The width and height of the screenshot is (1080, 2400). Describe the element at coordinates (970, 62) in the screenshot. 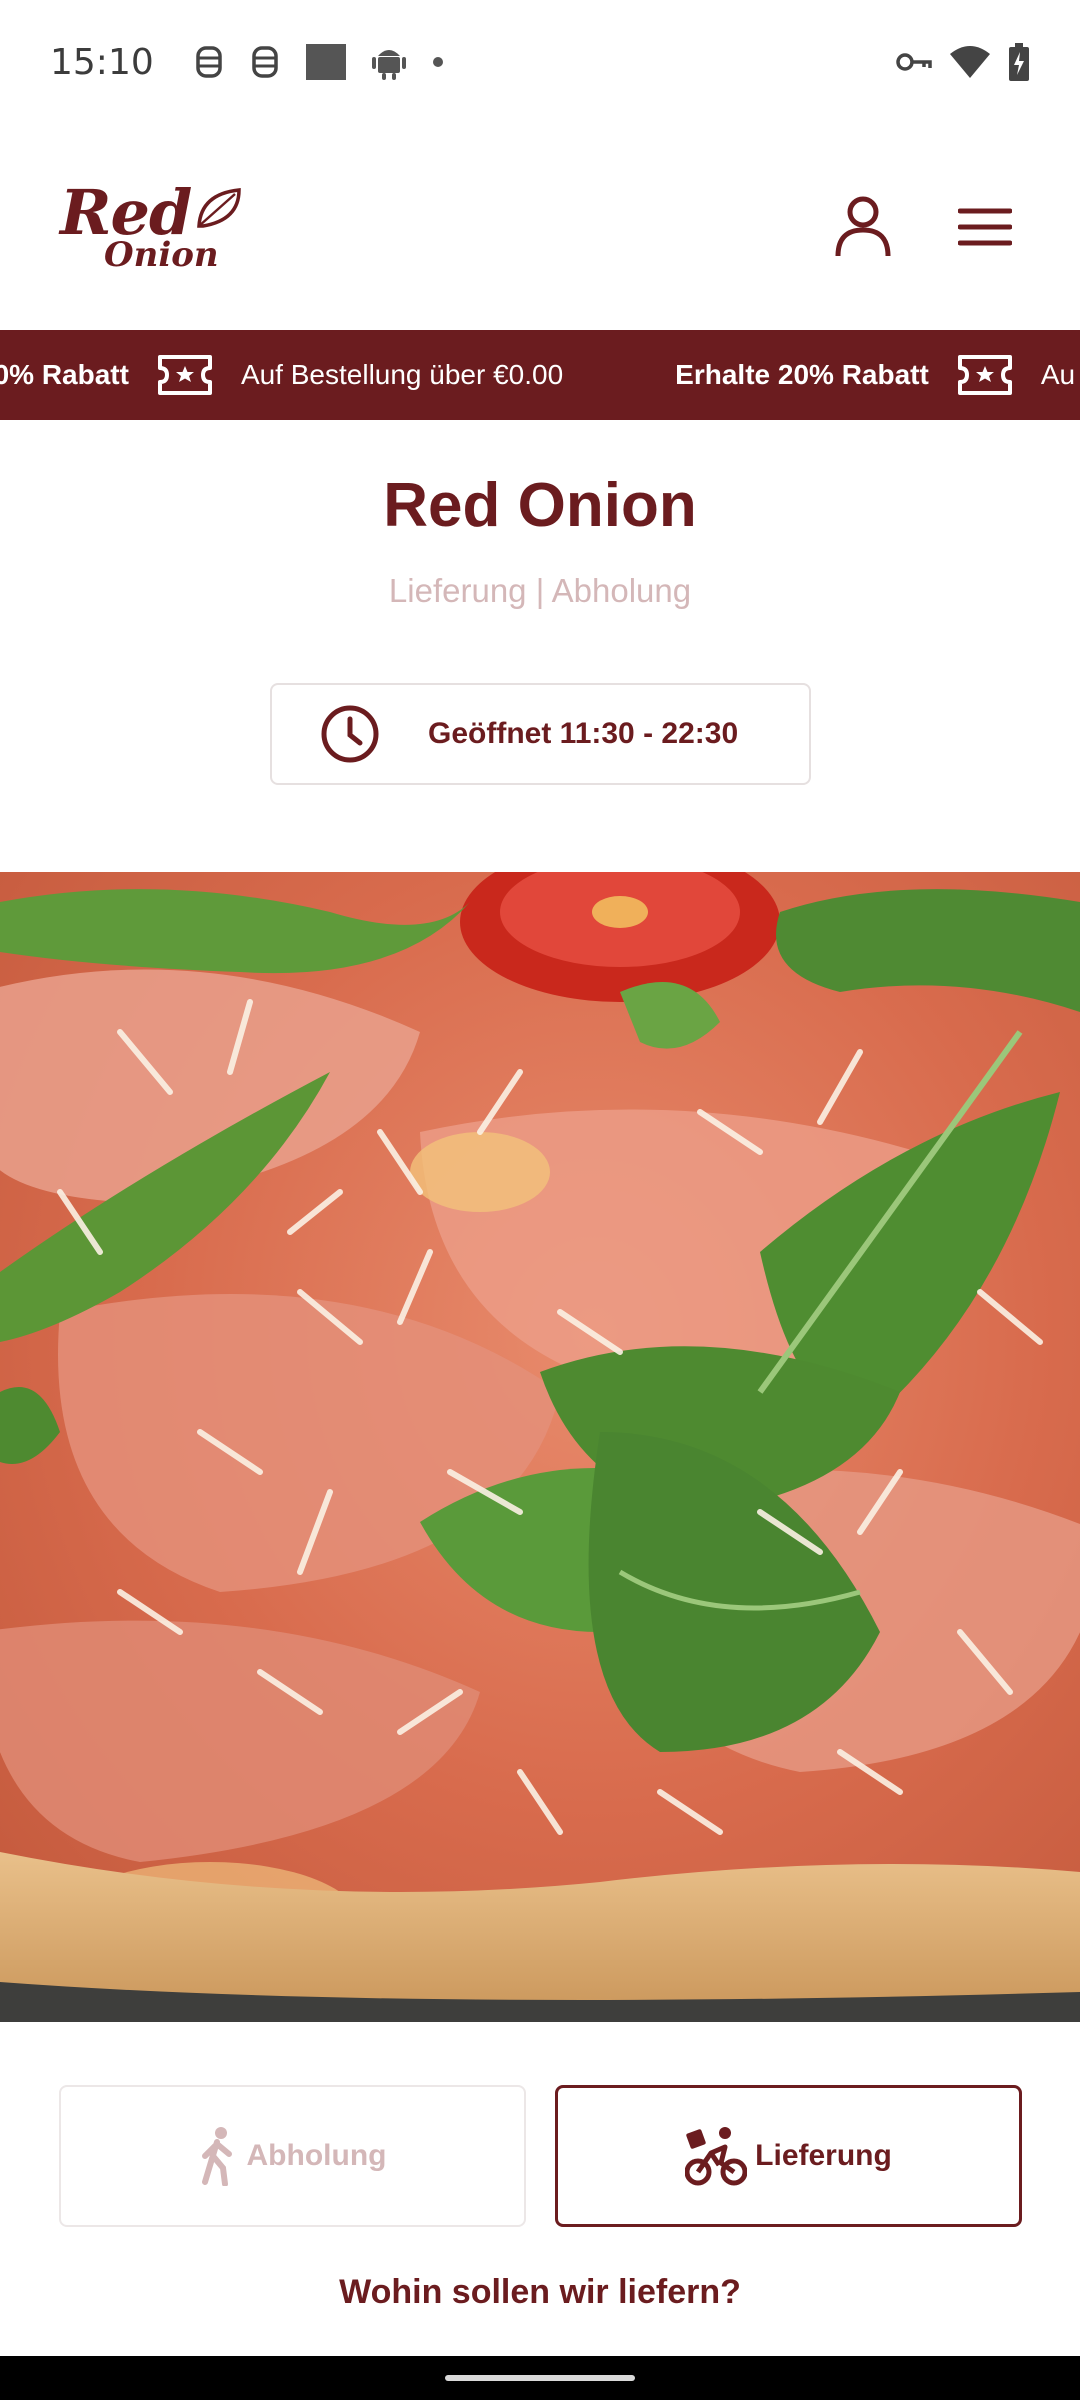

I see `wifi-icon` at that location.